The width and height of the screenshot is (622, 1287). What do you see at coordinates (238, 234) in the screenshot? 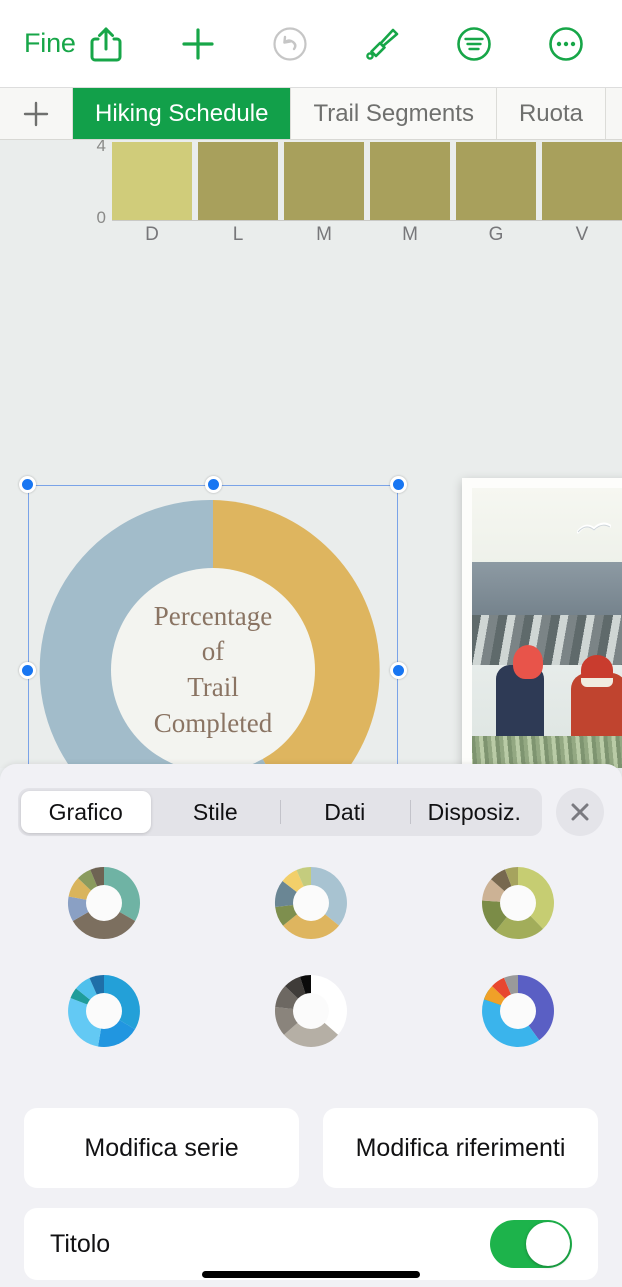
I see `x-label-1: L` at bounding box center [238, 234].